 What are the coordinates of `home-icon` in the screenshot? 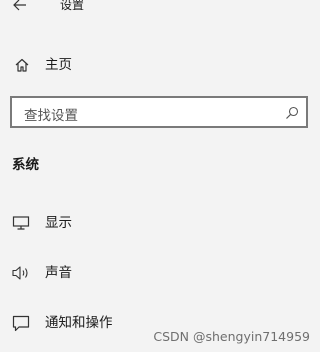 It's located at (22, 65).